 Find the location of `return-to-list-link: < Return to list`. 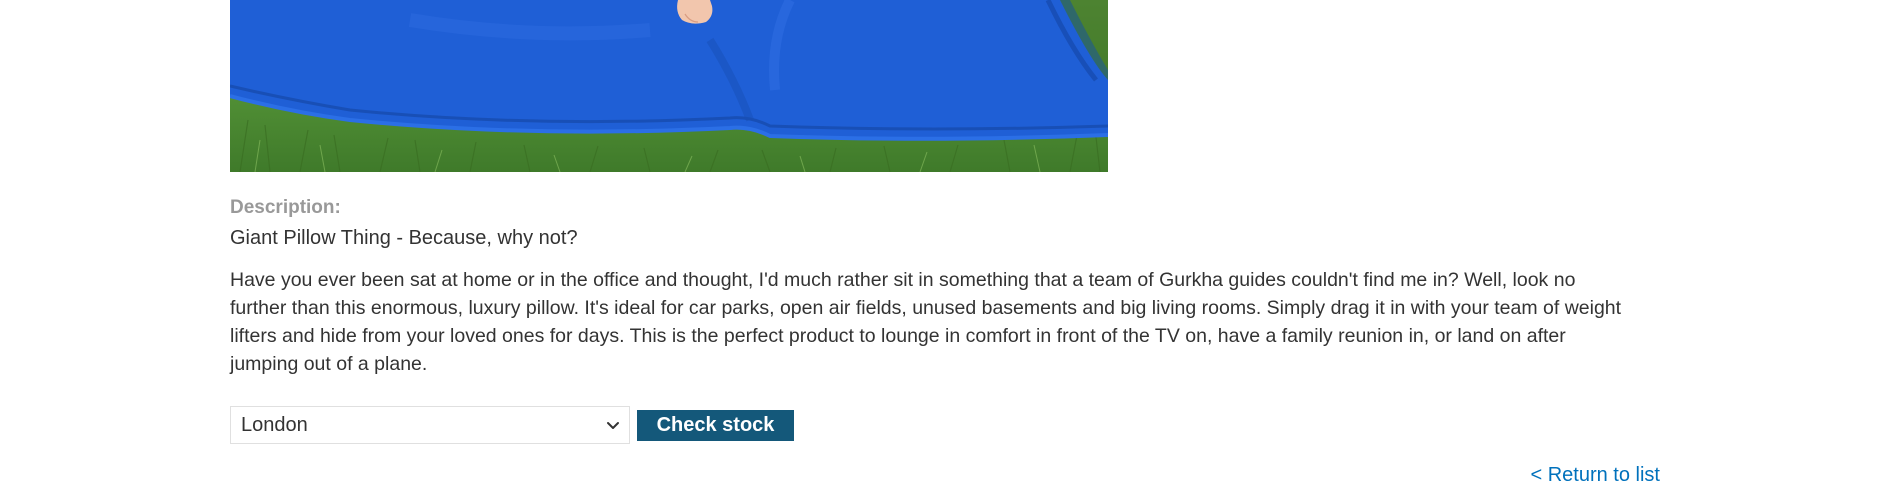

return-to-list-link: < Return to list is located at coordinates (1595, 475).